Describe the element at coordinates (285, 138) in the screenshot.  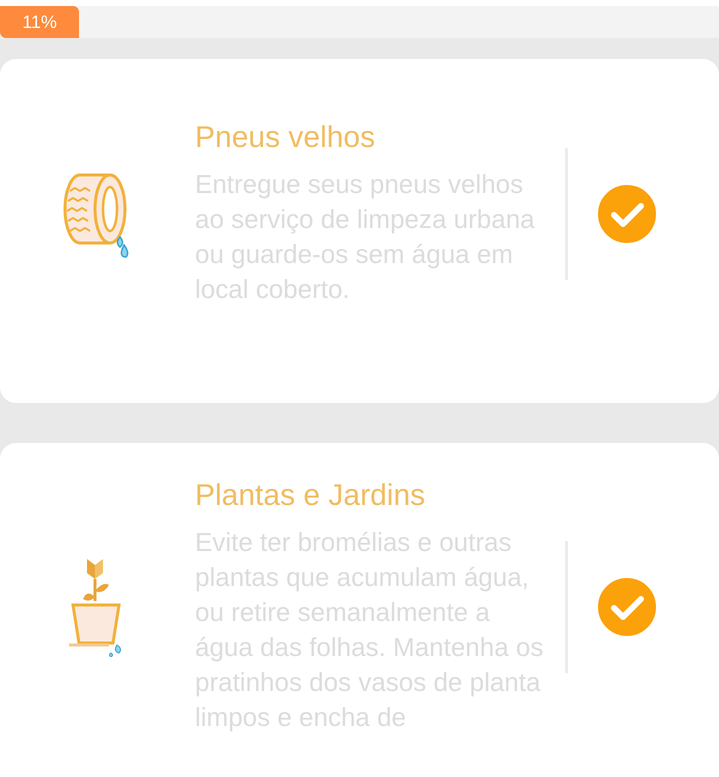
I see `tip-title: Pneus velhos` at that location.